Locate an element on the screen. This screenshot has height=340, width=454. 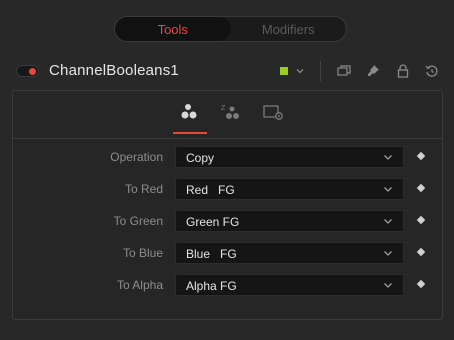
operation-dropdown: Copy is located at coordinates (289, 157).